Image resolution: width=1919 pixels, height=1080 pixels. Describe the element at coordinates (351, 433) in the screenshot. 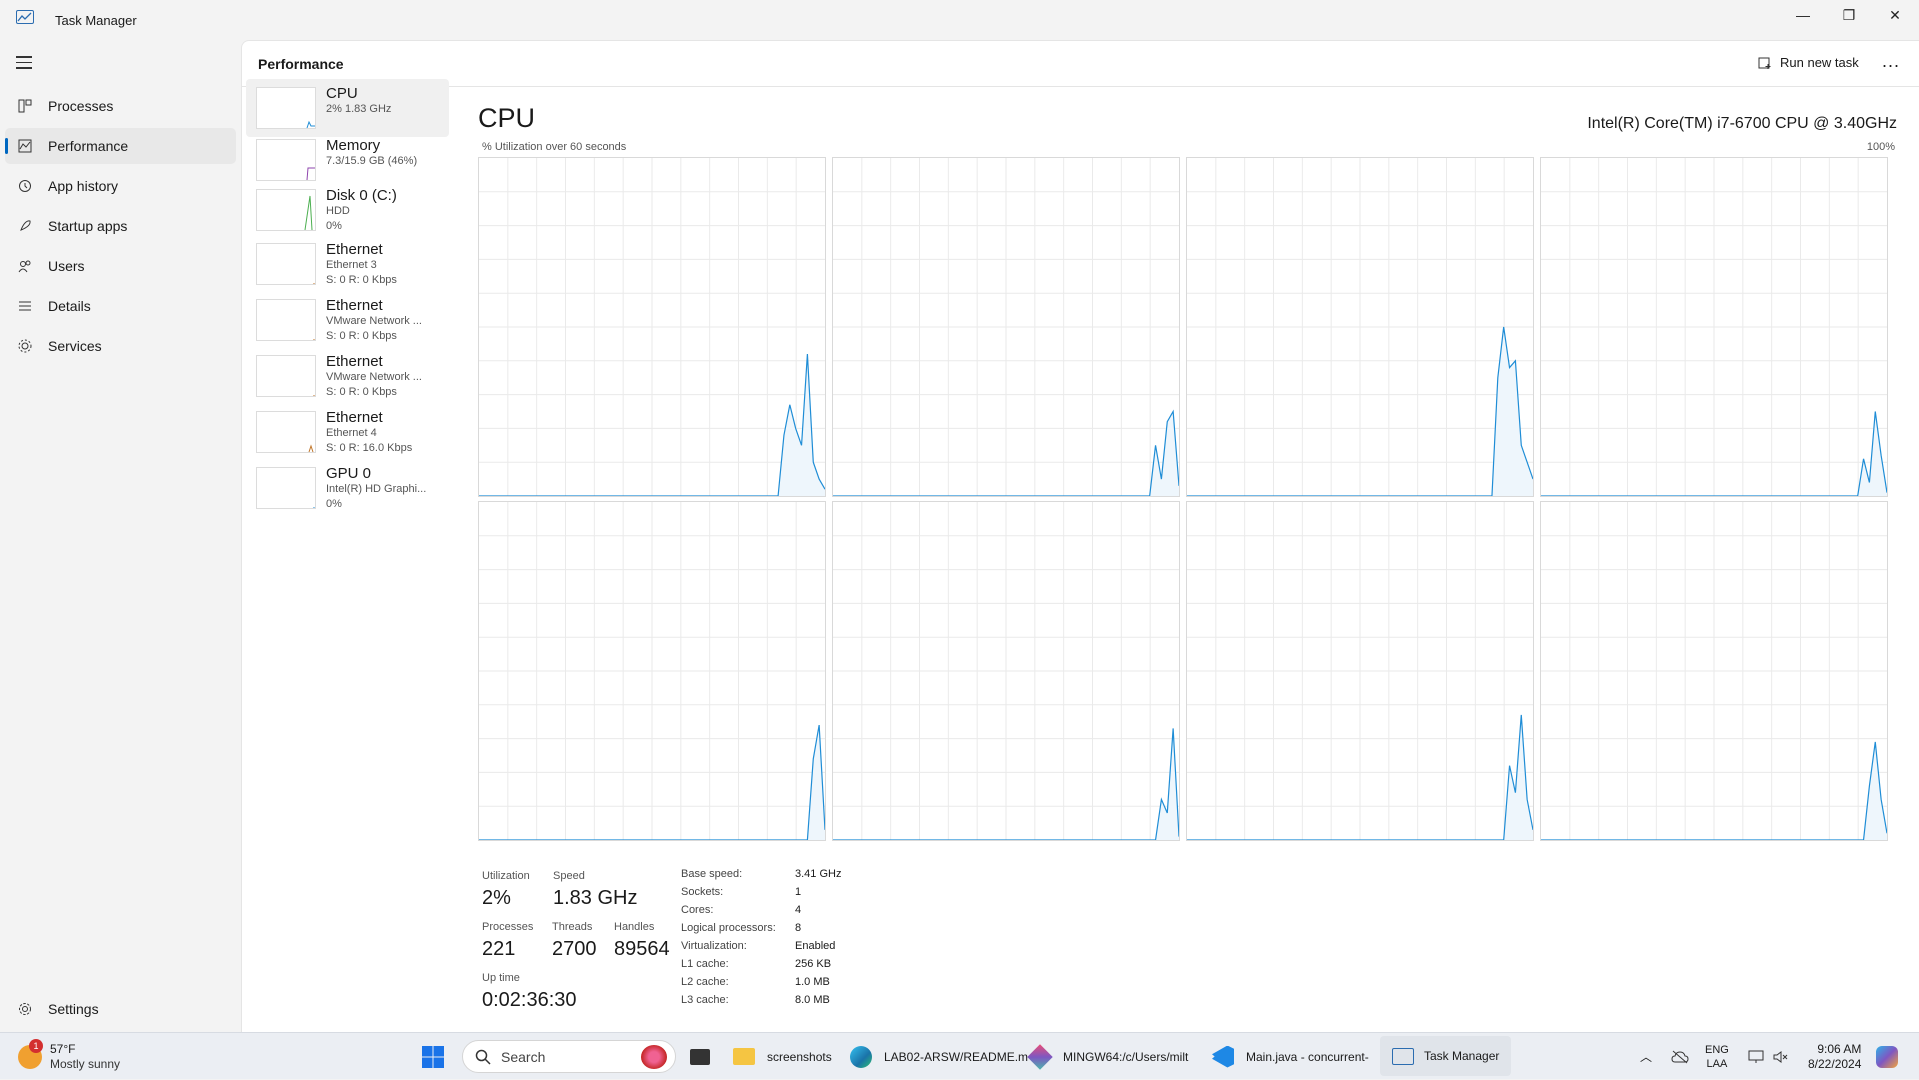

I see `device-detail: Ethernet 4` at that location.